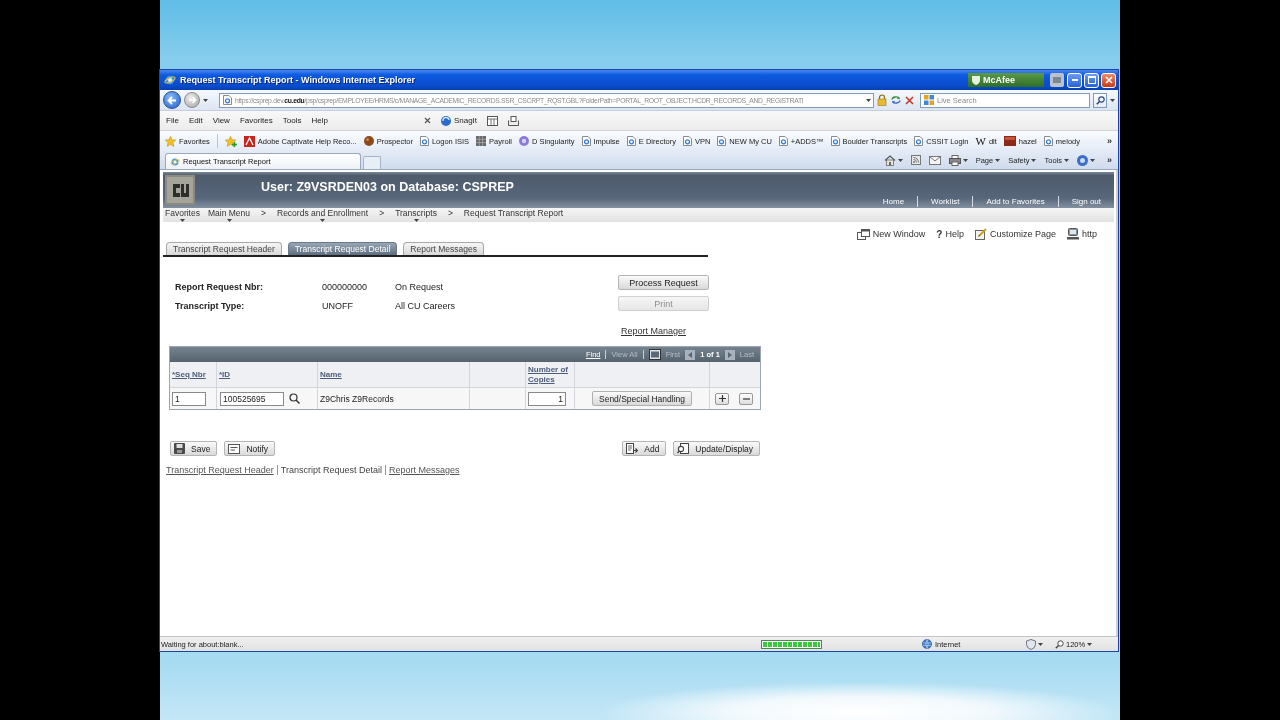 The width and height of the screenshot is (1280, 720). Describe the element at coordinates (896, 100) in the screenshot. I see `refresh-button` at that location.